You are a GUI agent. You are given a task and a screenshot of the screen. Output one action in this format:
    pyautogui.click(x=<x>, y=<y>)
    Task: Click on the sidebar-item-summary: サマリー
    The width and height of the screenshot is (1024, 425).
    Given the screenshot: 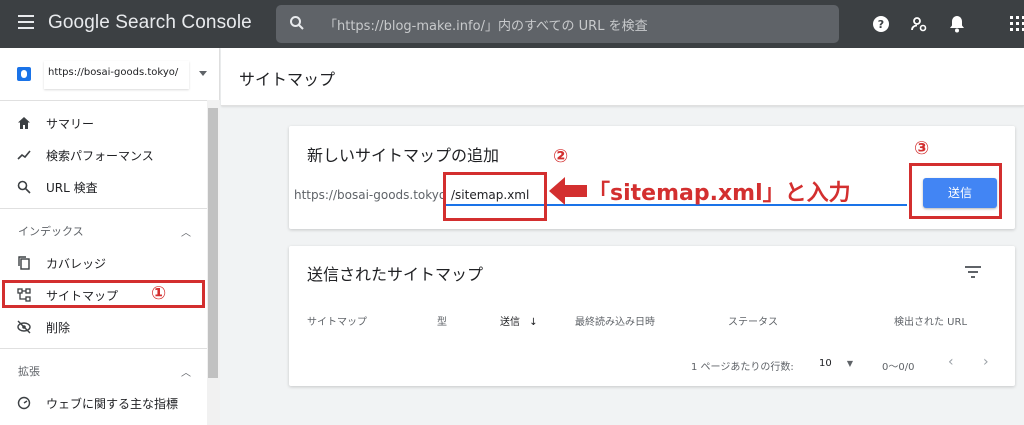 What is the action you would take?
    pyautogui.click(x=103, y=123)
    